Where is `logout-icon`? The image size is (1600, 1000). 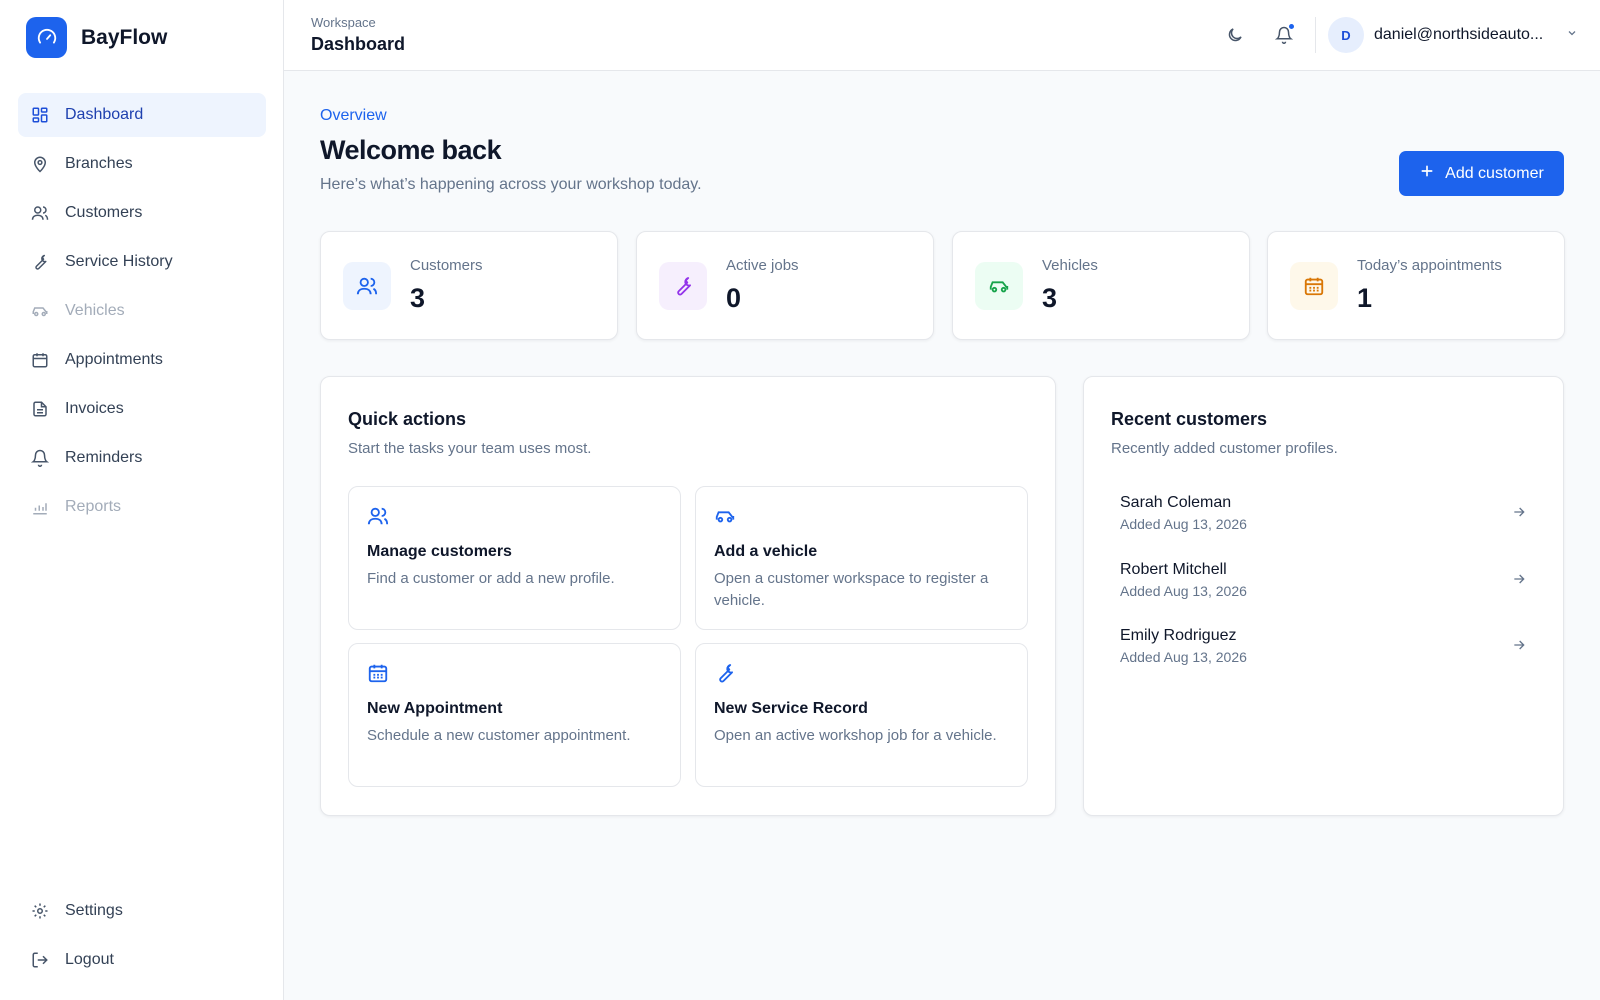 logout-icon is located at coordinates (40, 960).